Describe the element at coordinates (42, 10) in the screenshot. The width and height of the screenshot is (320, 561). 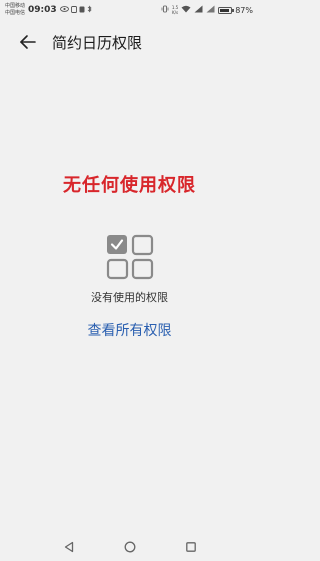
I see `status-time: 09:03` at that location.